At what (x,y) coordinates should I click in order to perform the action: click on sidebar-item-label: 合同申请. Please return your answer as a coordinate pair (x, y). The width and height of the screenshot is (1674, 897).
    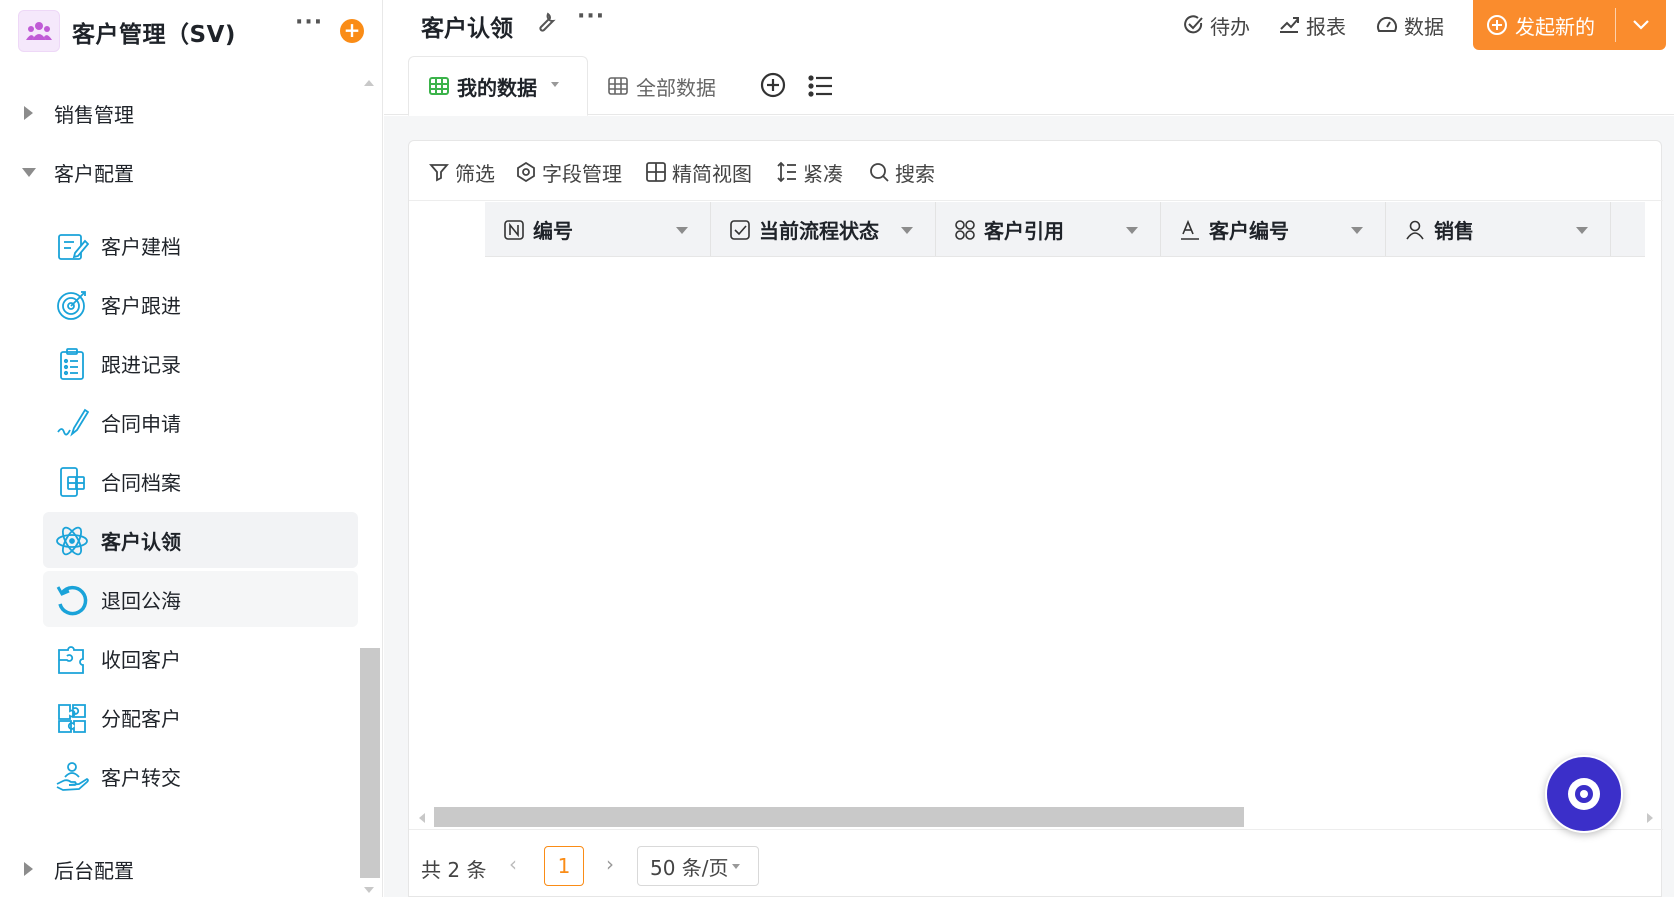
    Looking at the image, I should click on (141, 423).